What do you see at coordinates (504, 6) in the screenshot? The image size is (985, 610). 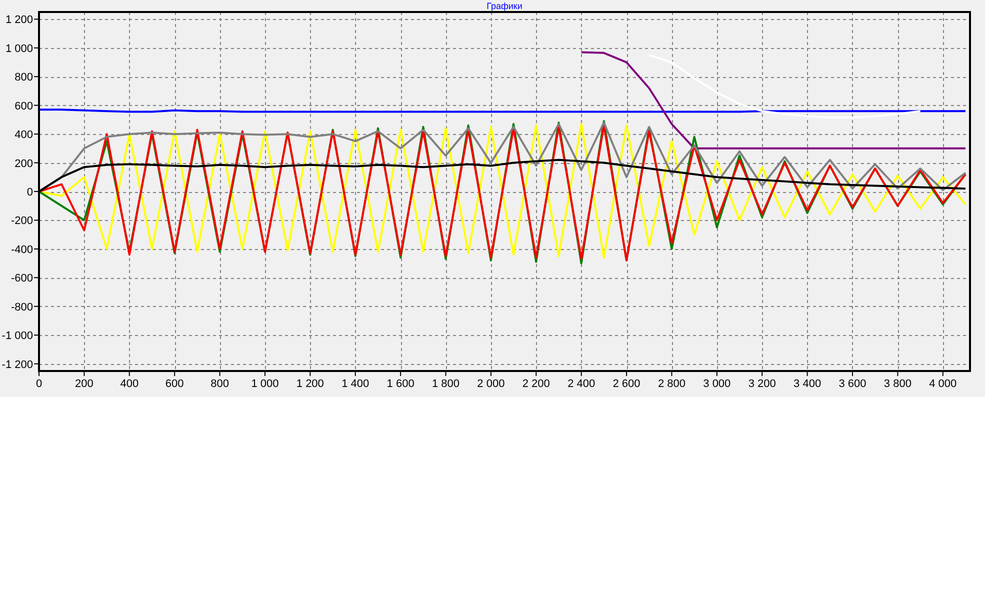 I see `chart-title: Графики` at bounding box center [504, 6].